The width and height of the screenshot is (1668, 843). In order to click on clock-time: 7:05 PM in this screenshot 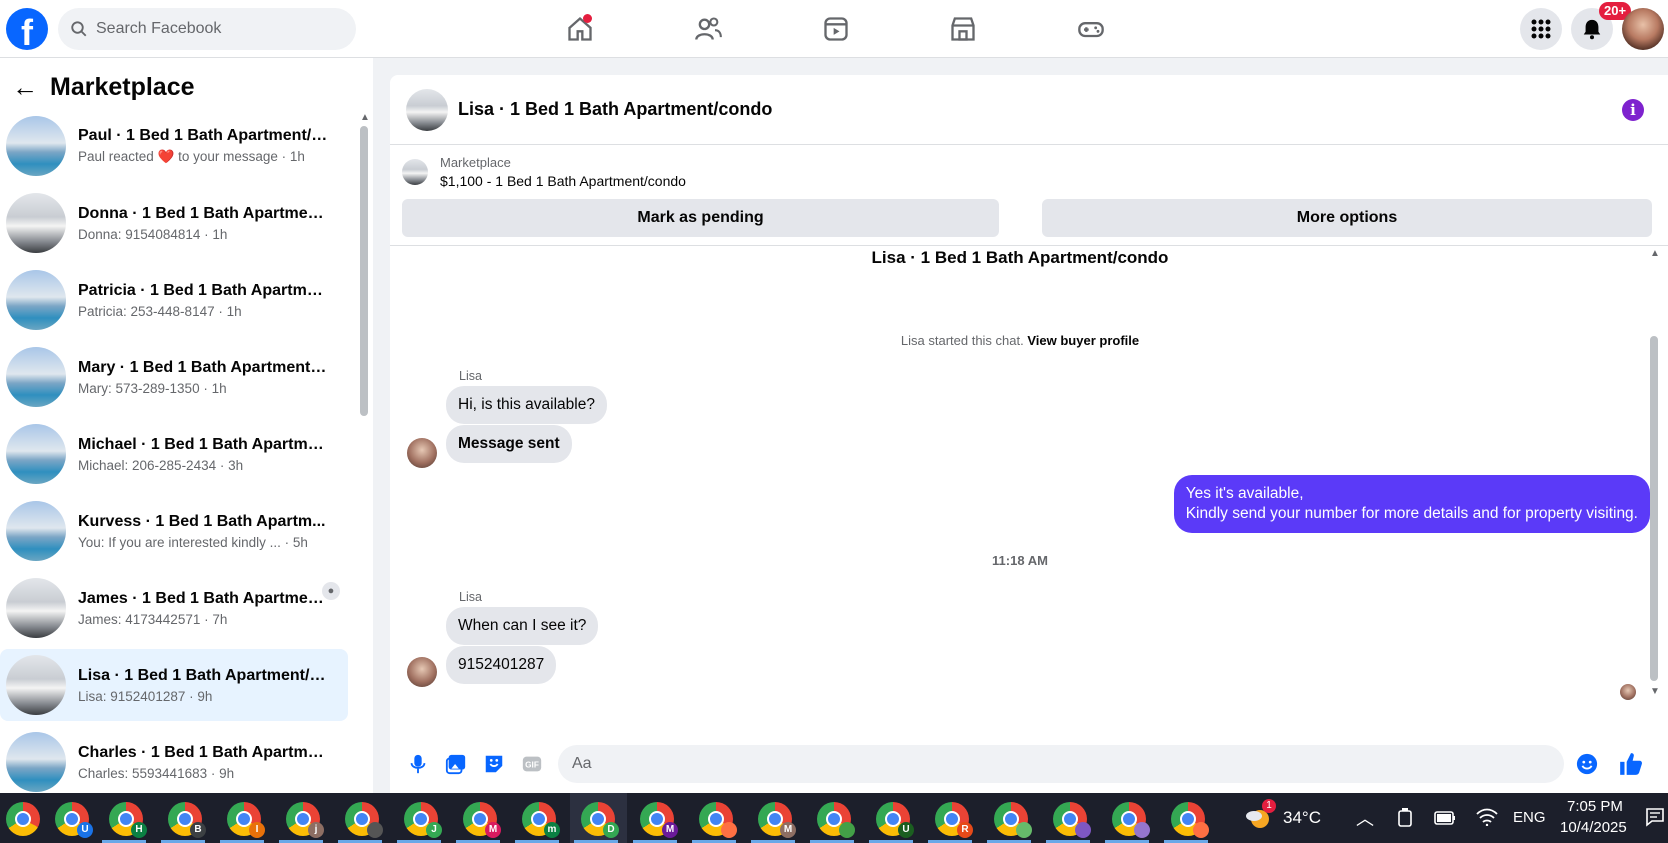, I will do `click(1595, 806)`.